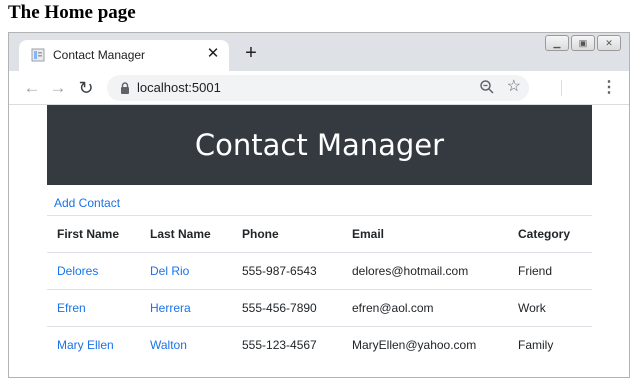  What do you see at coordinates (557, 43) in the screenshot?
I see `minimize-icon: ▁` at bounding box center [557, 43].